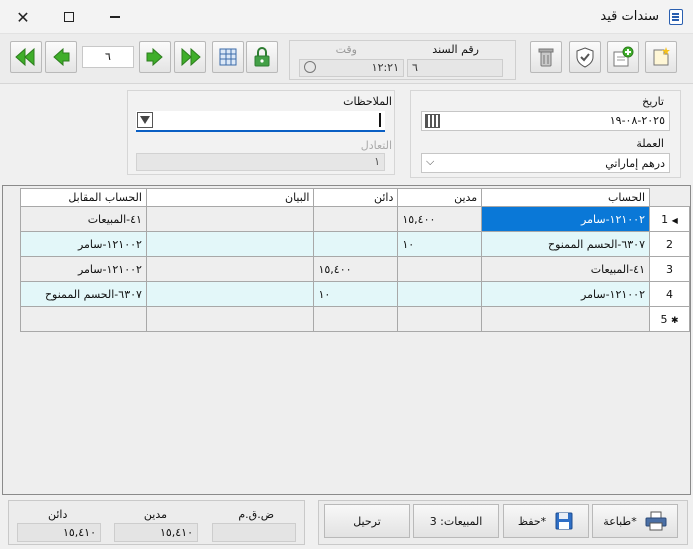  Describe the element at coordinates (260, 162) in the screenshot. I see `rate-field: ١` at that location.